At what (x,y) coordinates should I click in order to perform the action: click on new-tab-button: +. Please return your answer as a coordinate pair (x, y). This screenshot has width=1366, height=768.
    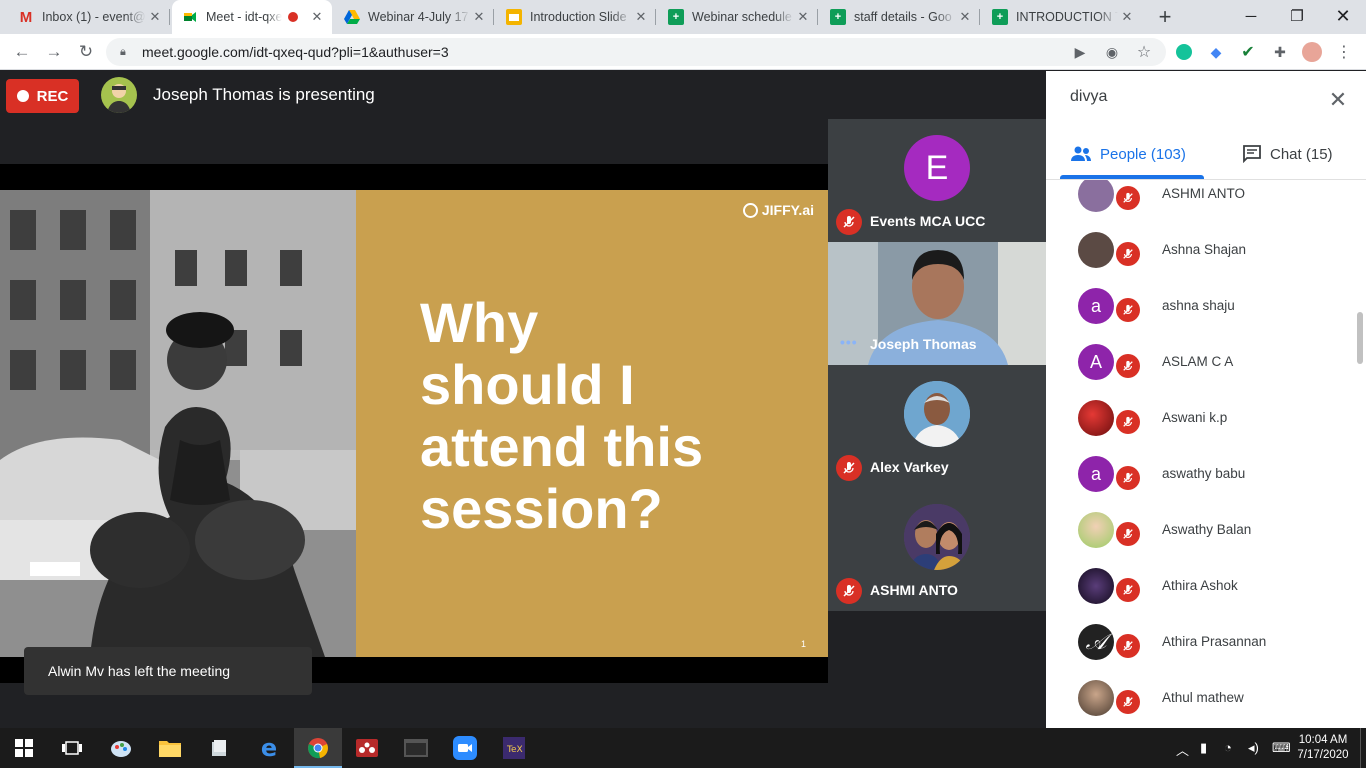
    Looking at the image, I should click on (1165, 17).